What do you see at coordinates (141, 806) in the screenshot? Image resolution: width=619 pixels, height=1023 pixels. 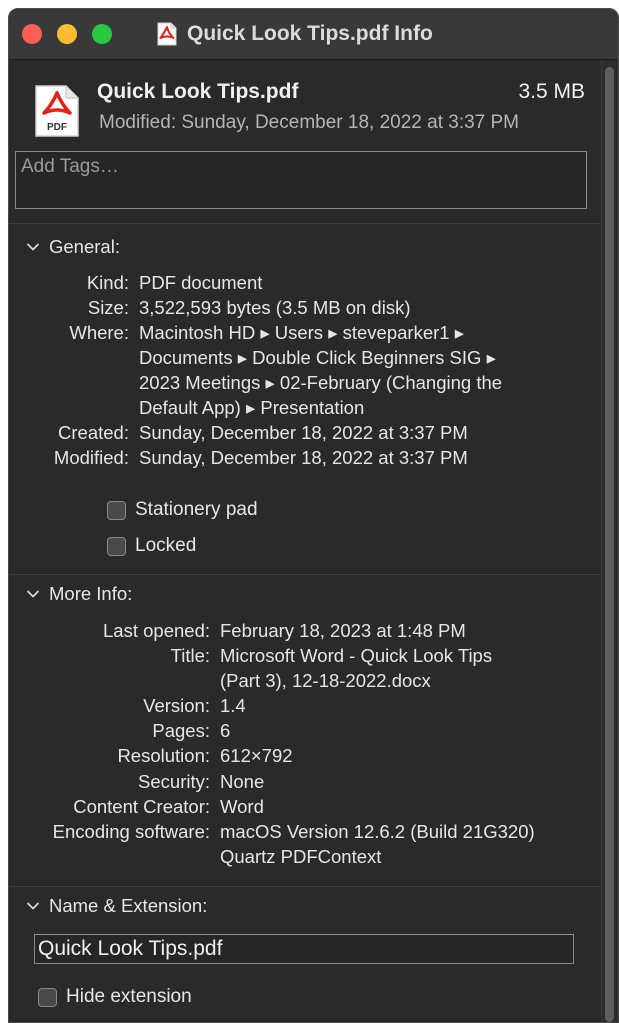 I see `row-label: Content Creator:` at bounding box center [141, 806].